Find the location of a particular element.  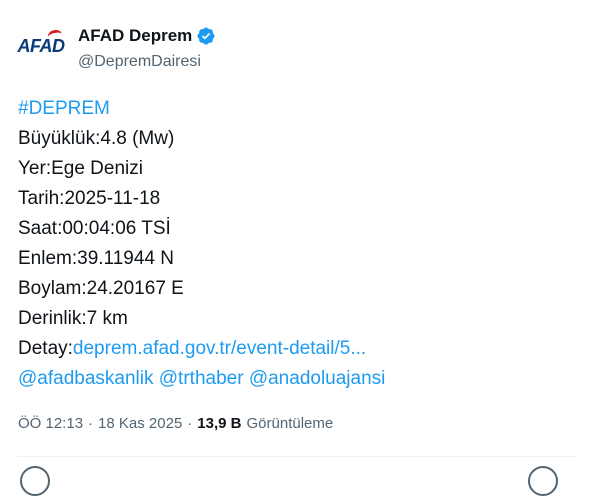

detail-label: Detay: is located at coordinates (45, 348).